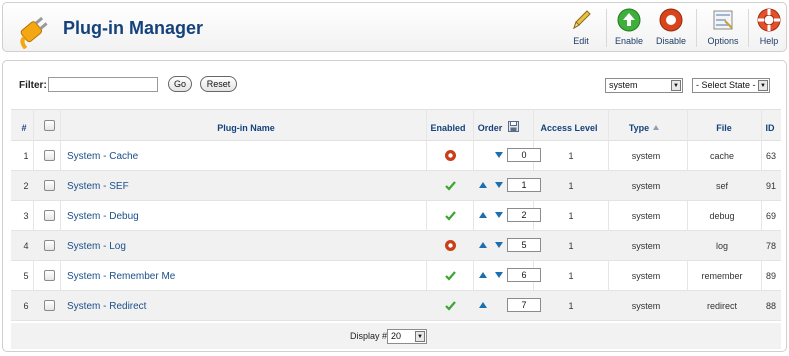 The width and height of the screenshot is (789, 356). Describe the element at coordinates (217, 246) in the screenshot. I see `plugin-name-link: System - Log` at that location.